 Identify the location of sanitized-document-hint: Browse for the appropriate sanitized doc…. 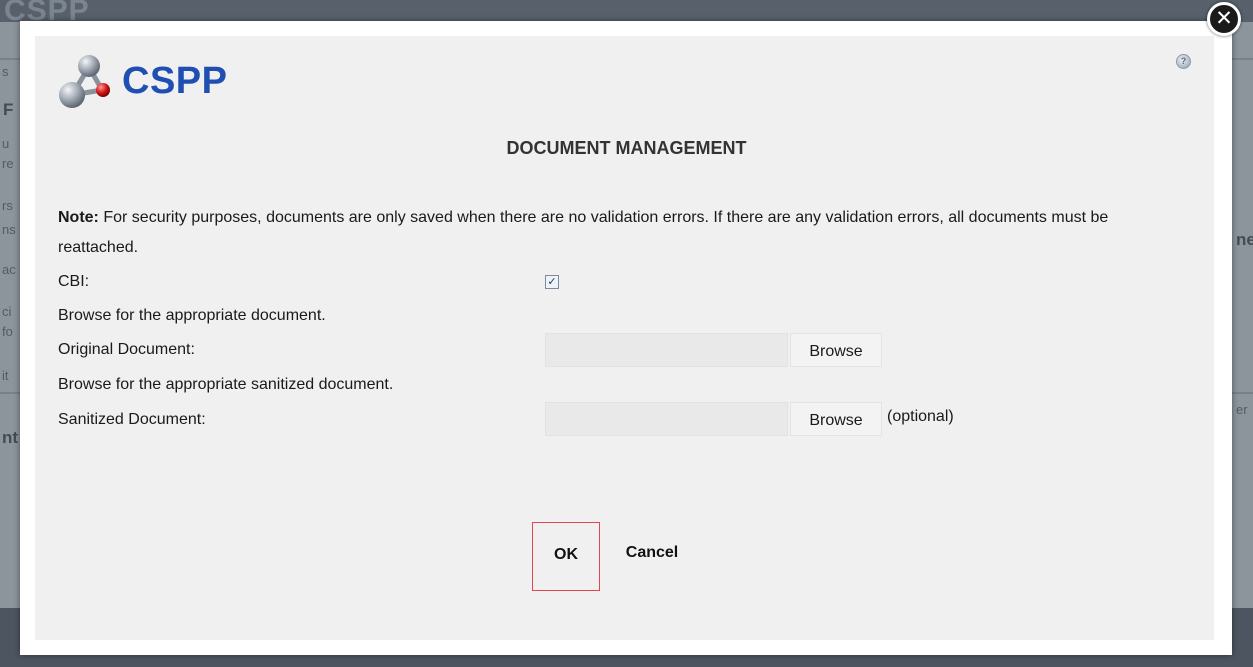
(226, 384).